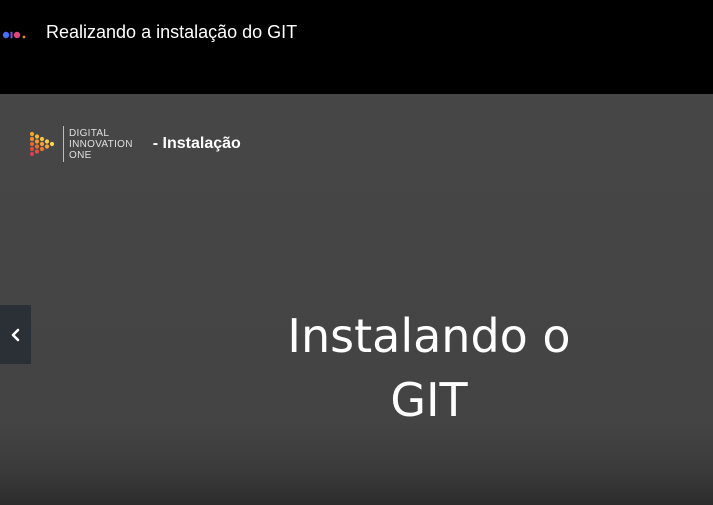  What do you see at coordinates (196, 143) in the screenshot?
I see `slide-section-label: - Instalação` at bounding box center [196, 143].